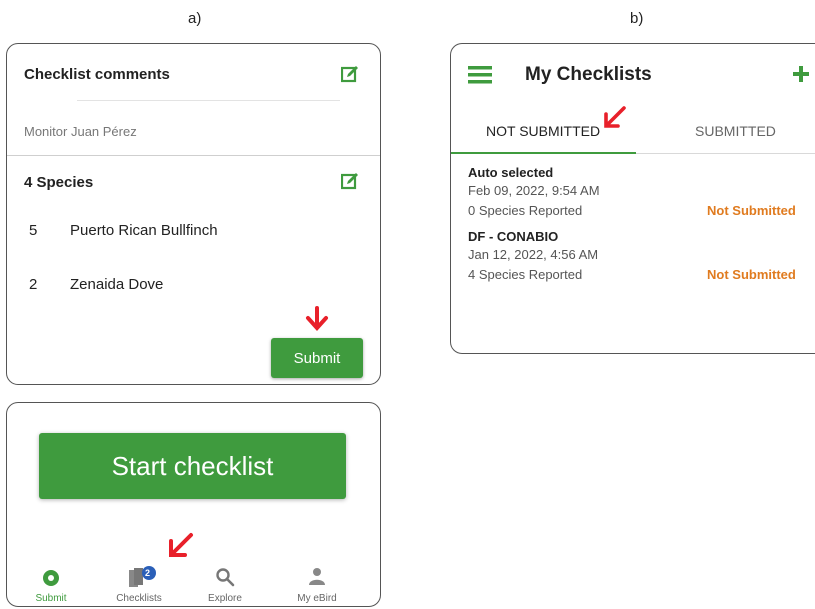 This screenshot has width=815, height=609. What do you see at coordinates (637, 18) in the screenshot?
I see `panel-label-b: b)` at bounding box center [637, 18].